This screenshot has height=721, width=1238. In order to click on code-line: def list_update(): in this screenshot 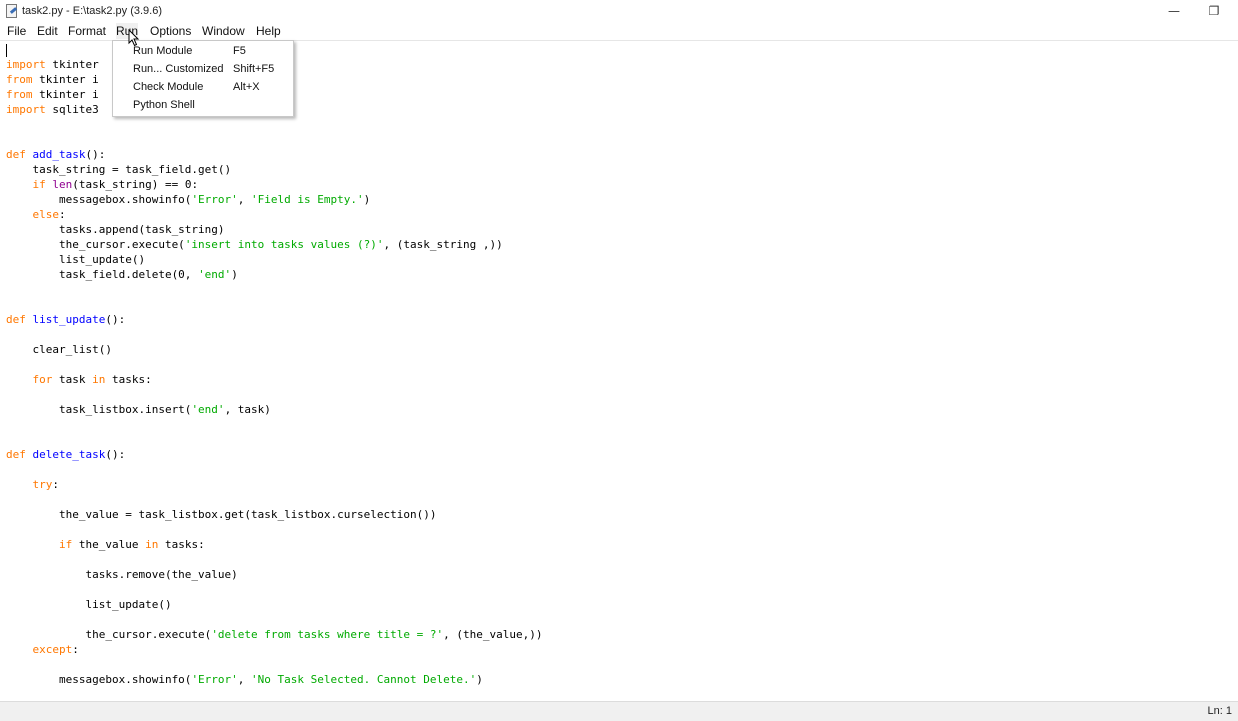, I will do `click(65, 319)`.